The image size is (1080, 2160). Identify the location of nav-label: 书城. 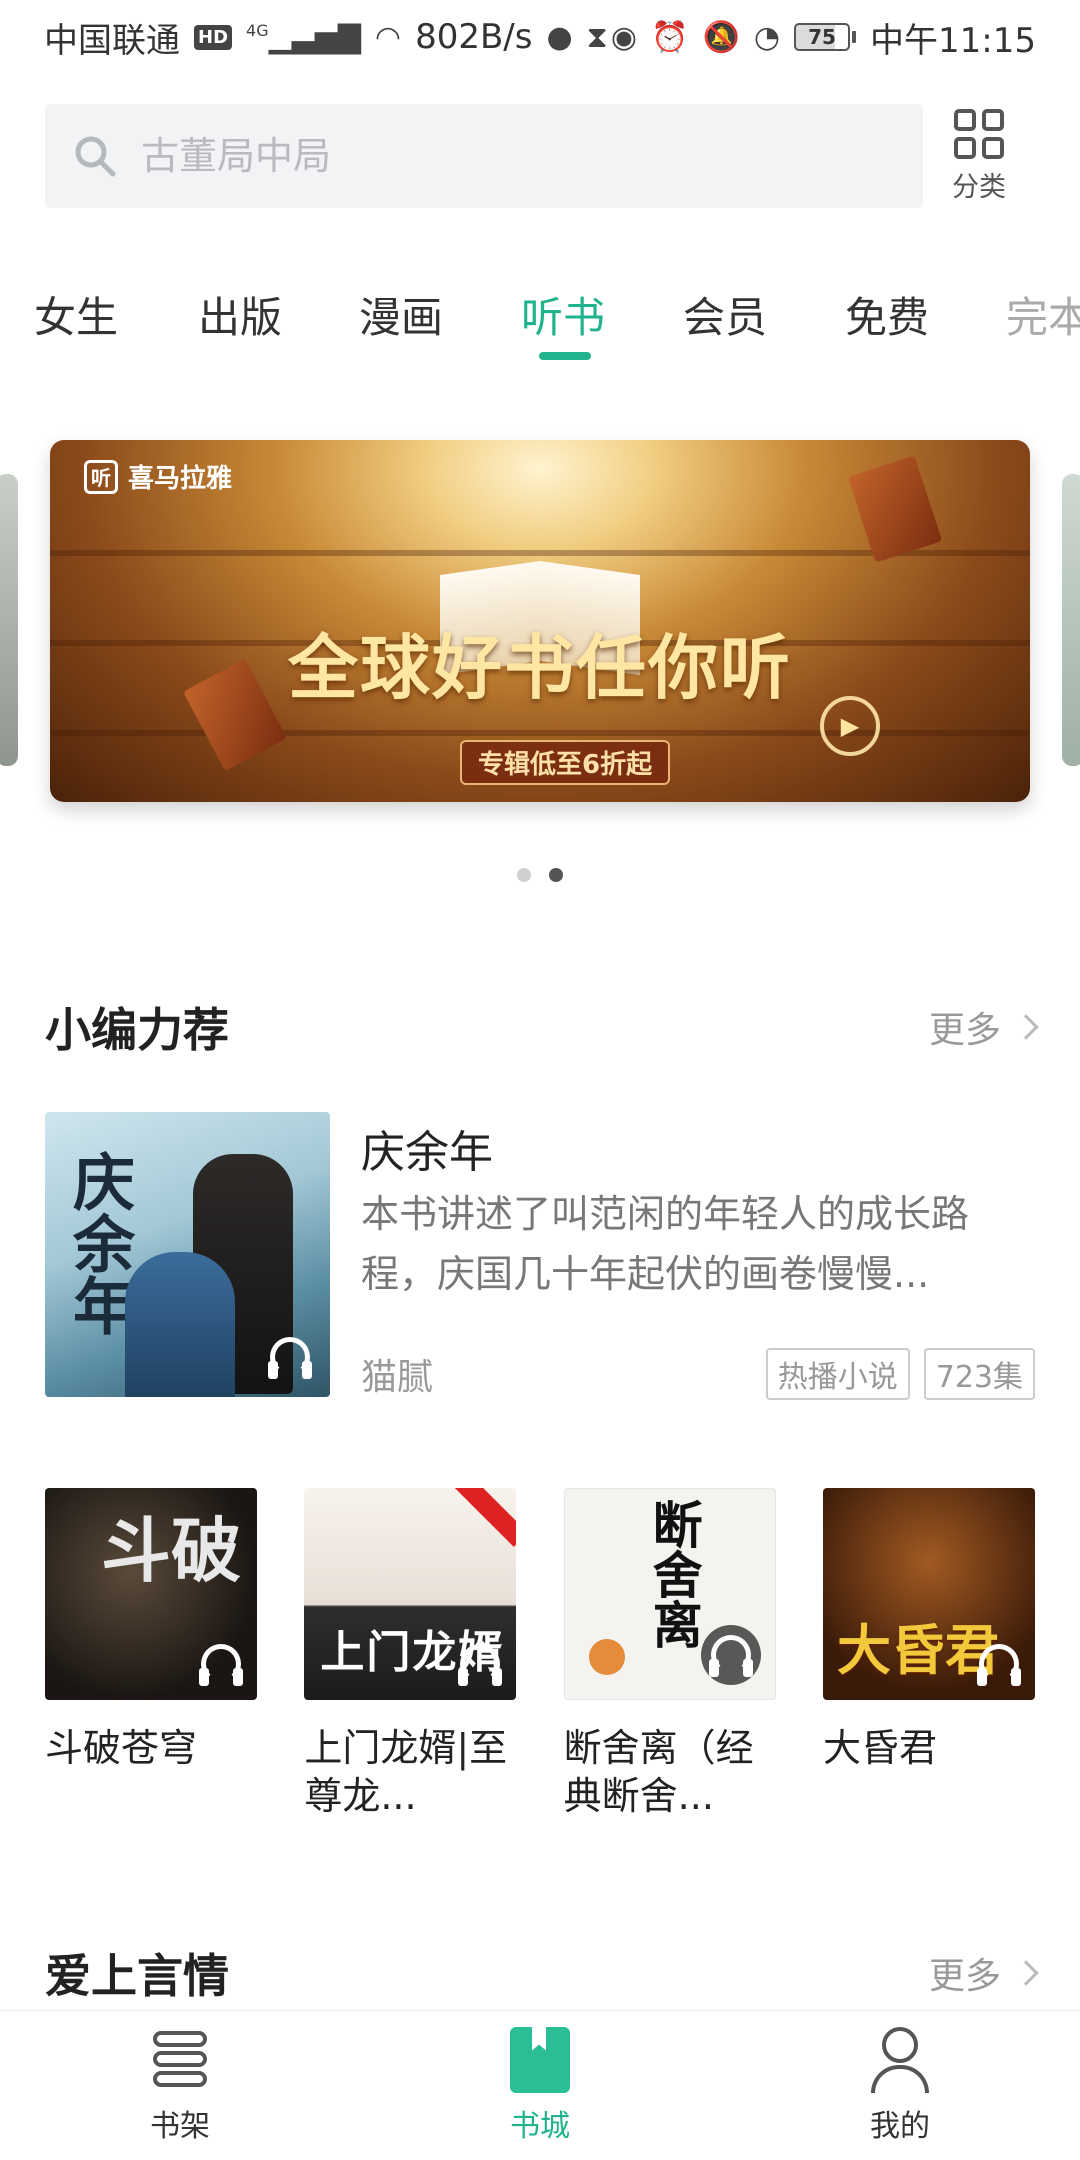
(540, 2126).